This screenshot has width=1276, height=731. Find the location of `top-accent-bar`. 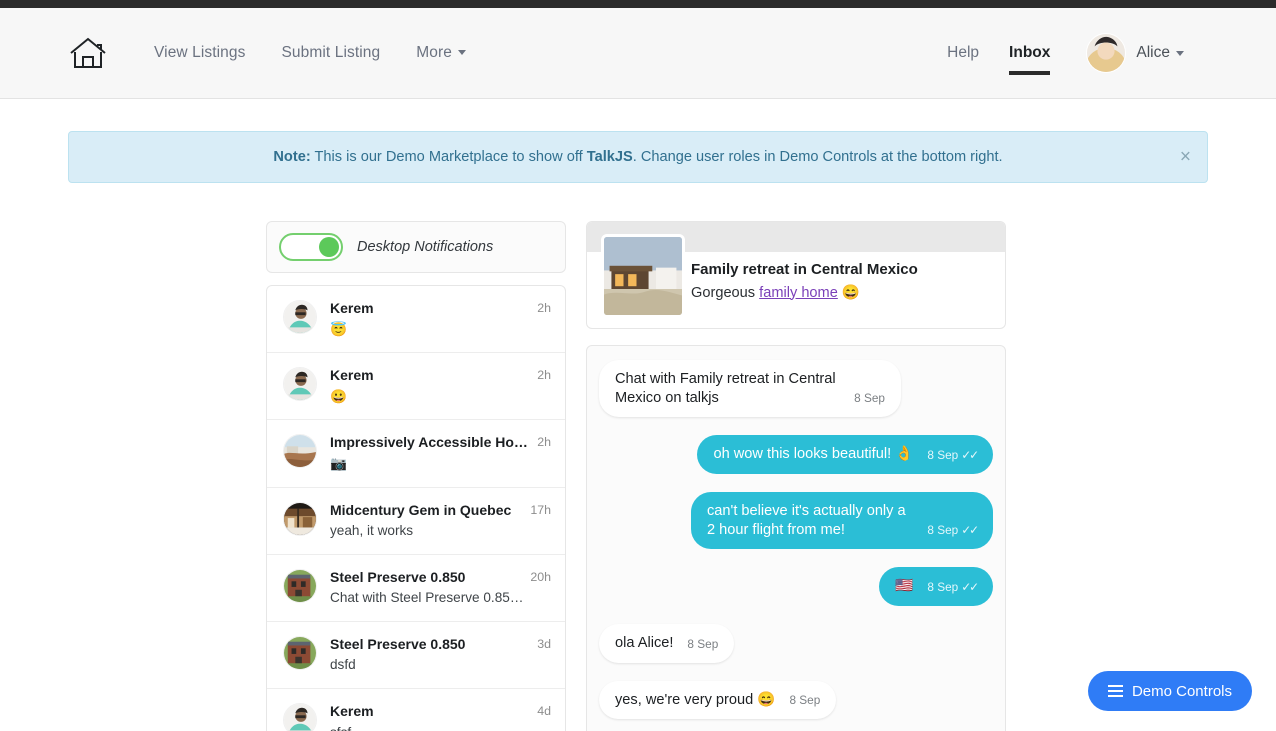

top-accent-bar is located at coordinates (638, 4).